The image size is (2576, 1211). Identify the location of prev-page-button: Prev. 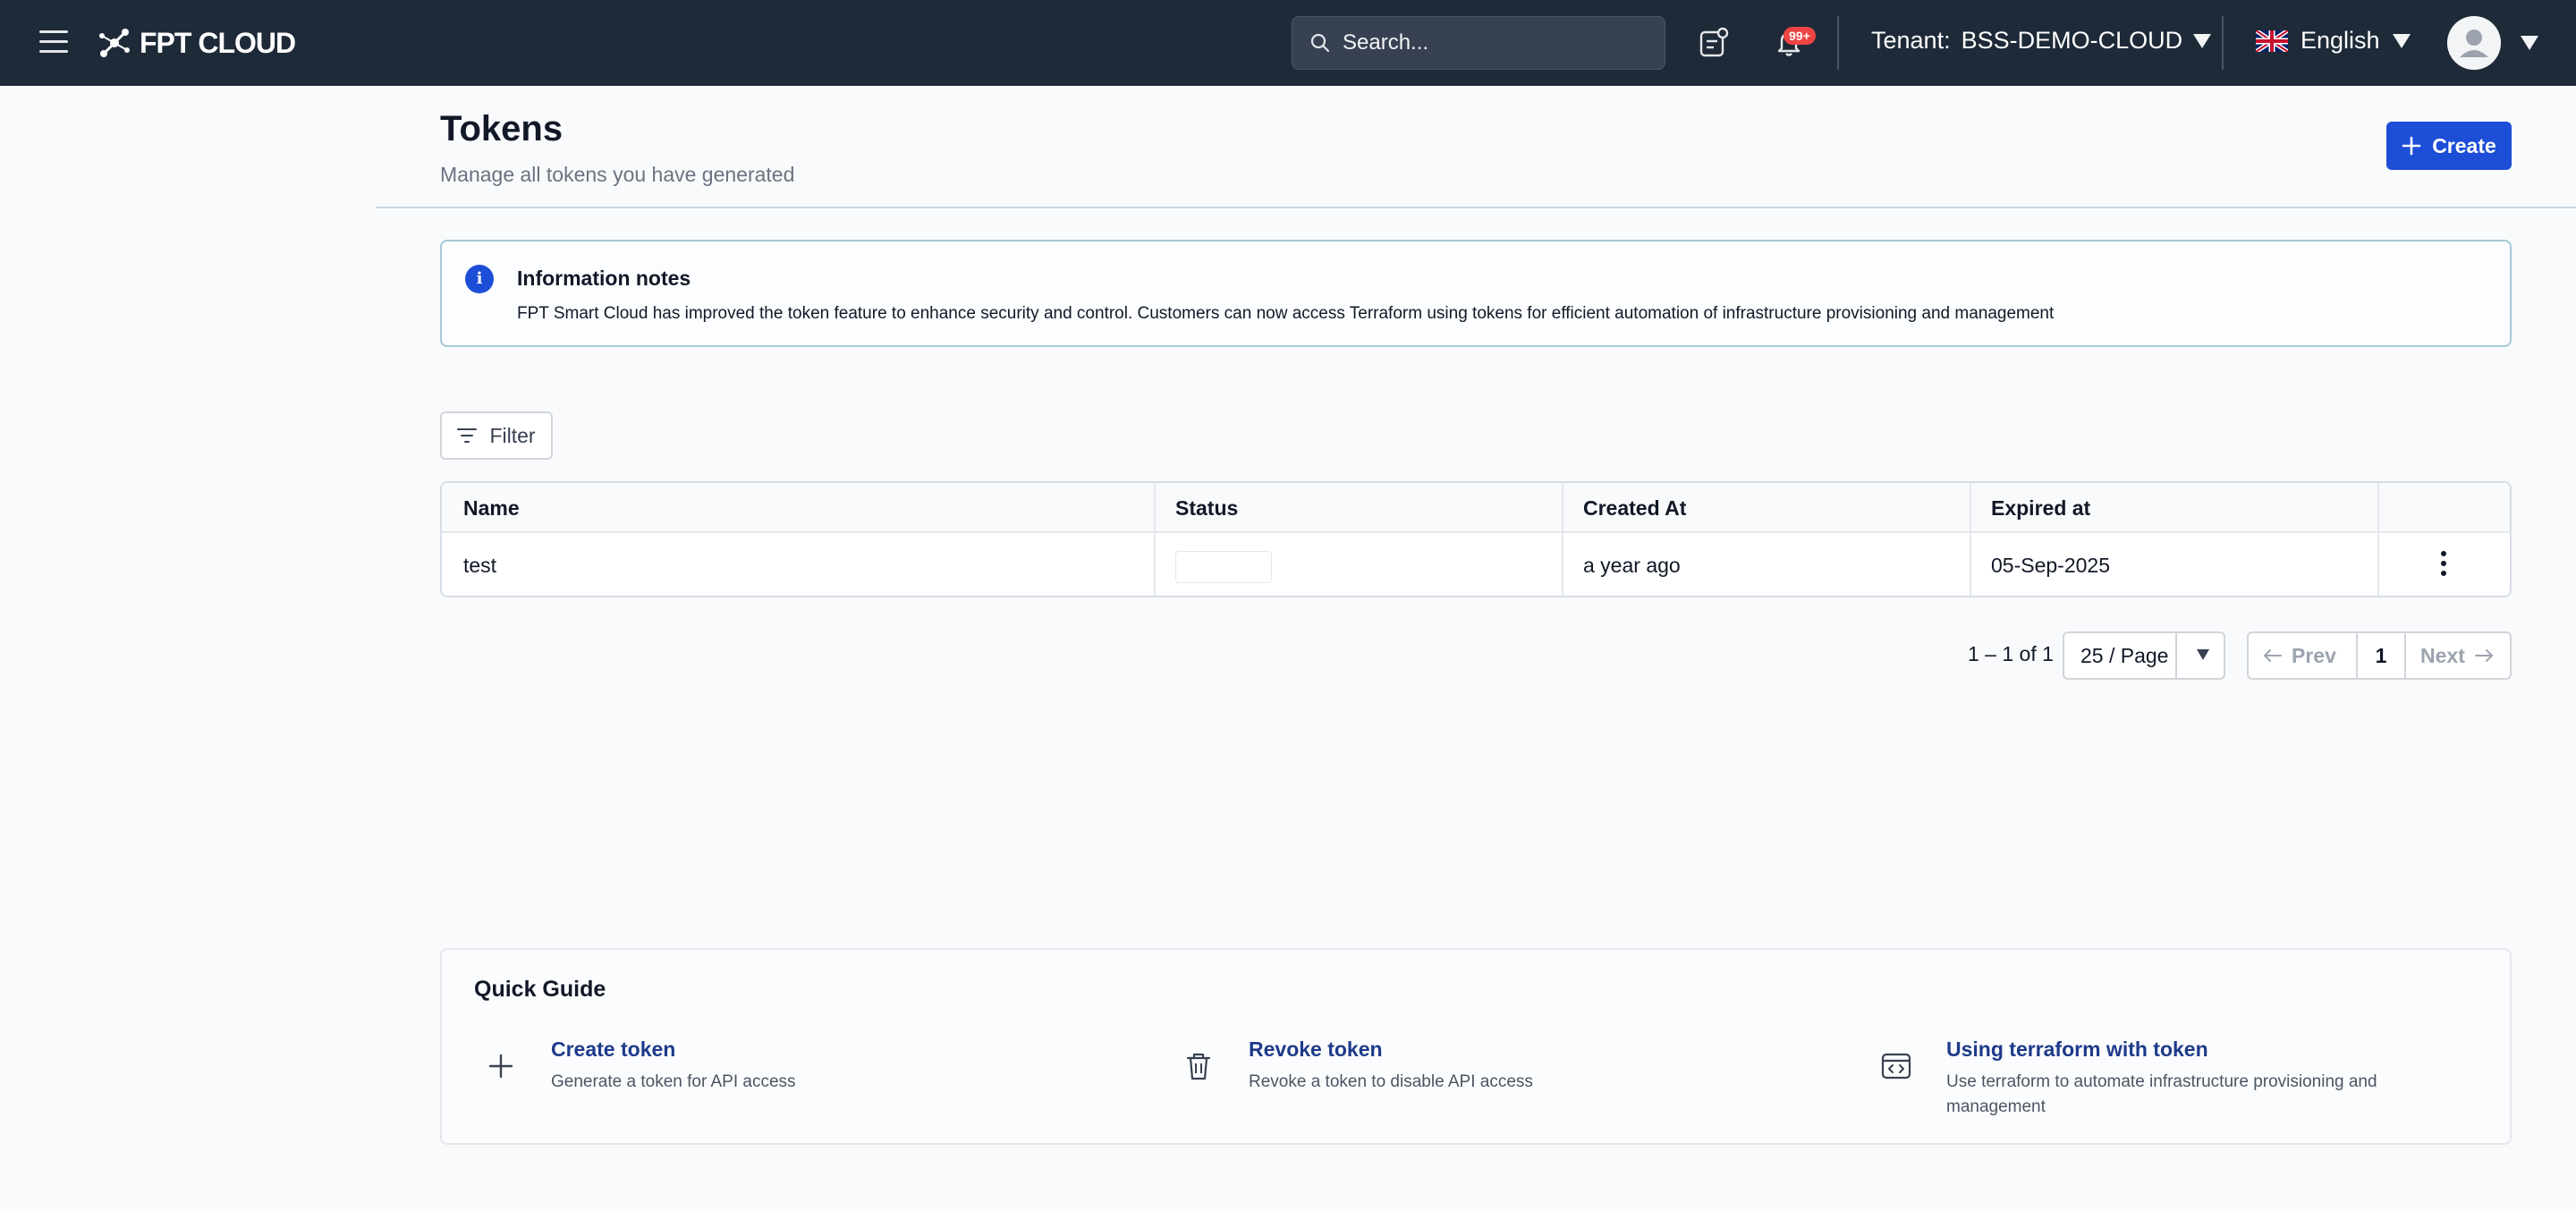
(2302, 655).